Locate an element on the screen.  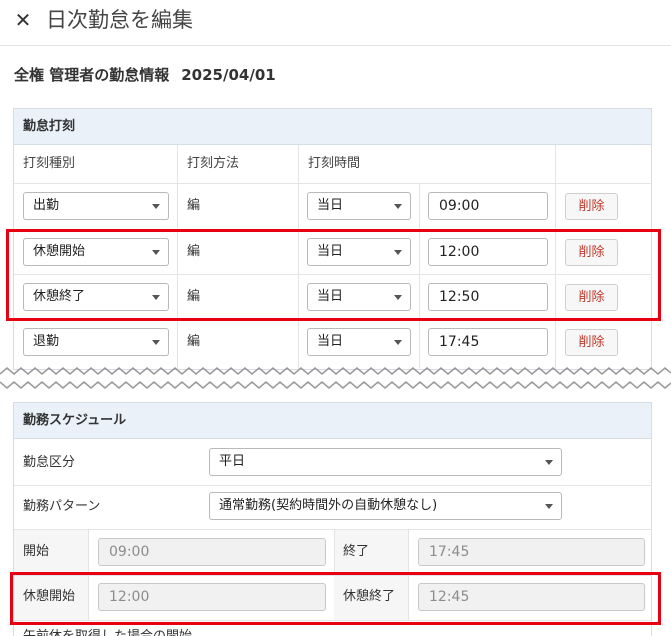
column-header-time: 打刻時間 is located at coordinates (334, 163).